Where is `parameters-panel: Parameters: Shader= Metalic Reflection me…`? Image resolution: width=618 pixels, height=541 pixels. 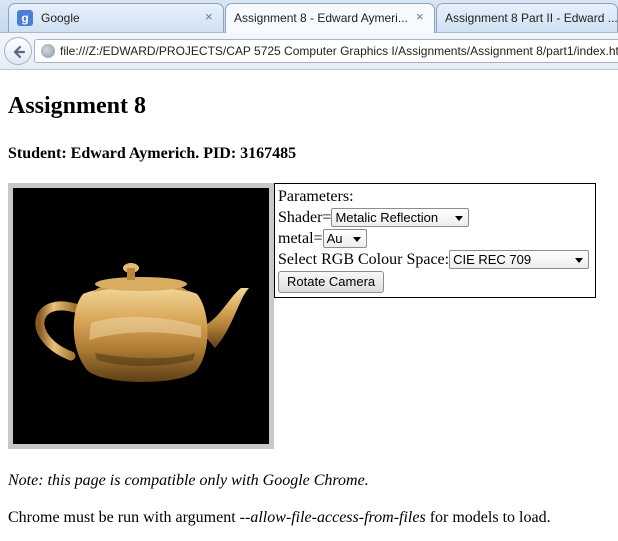
parameters-panel: Parameters: Shader= Metalic Reflection me… is located at coordinates (435, 240).